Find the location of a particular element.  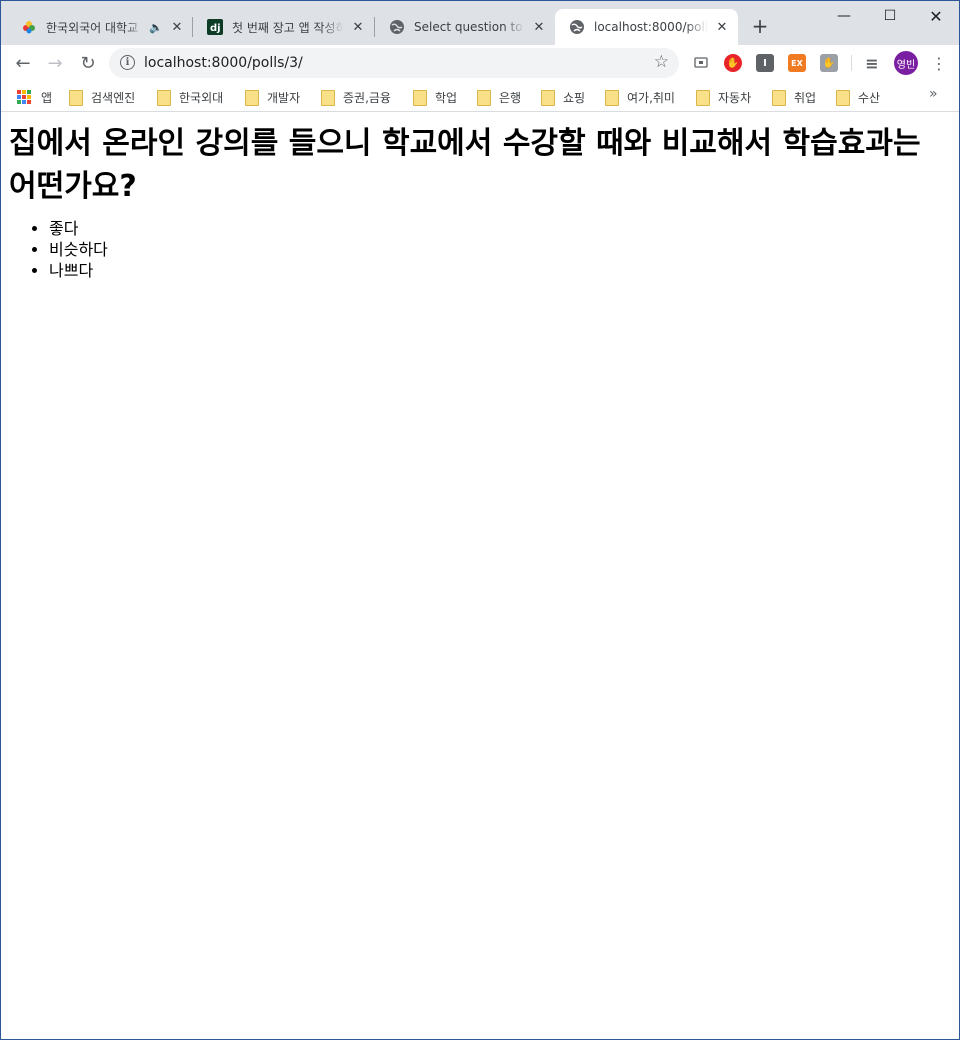

more-menu-icon: ⋮ is located at coordinates (939, 63).